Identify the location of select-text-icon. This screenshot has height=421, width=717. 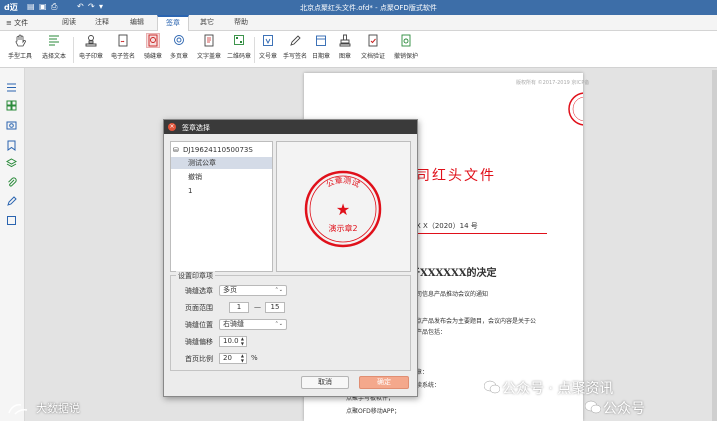
(54, 40).